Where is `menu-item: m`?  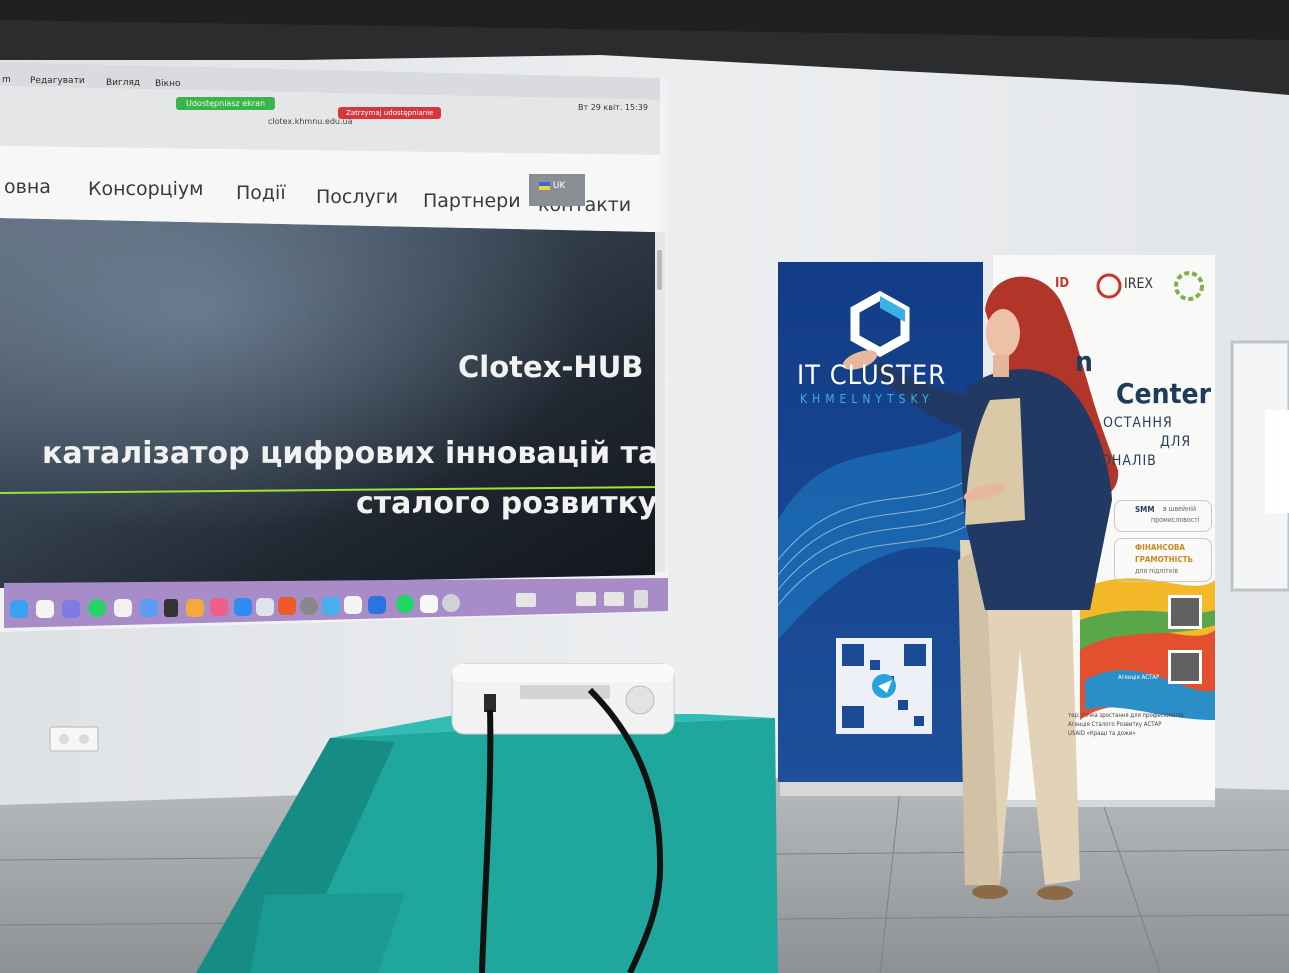
menu-item: m is located at coordinates (6, 80).